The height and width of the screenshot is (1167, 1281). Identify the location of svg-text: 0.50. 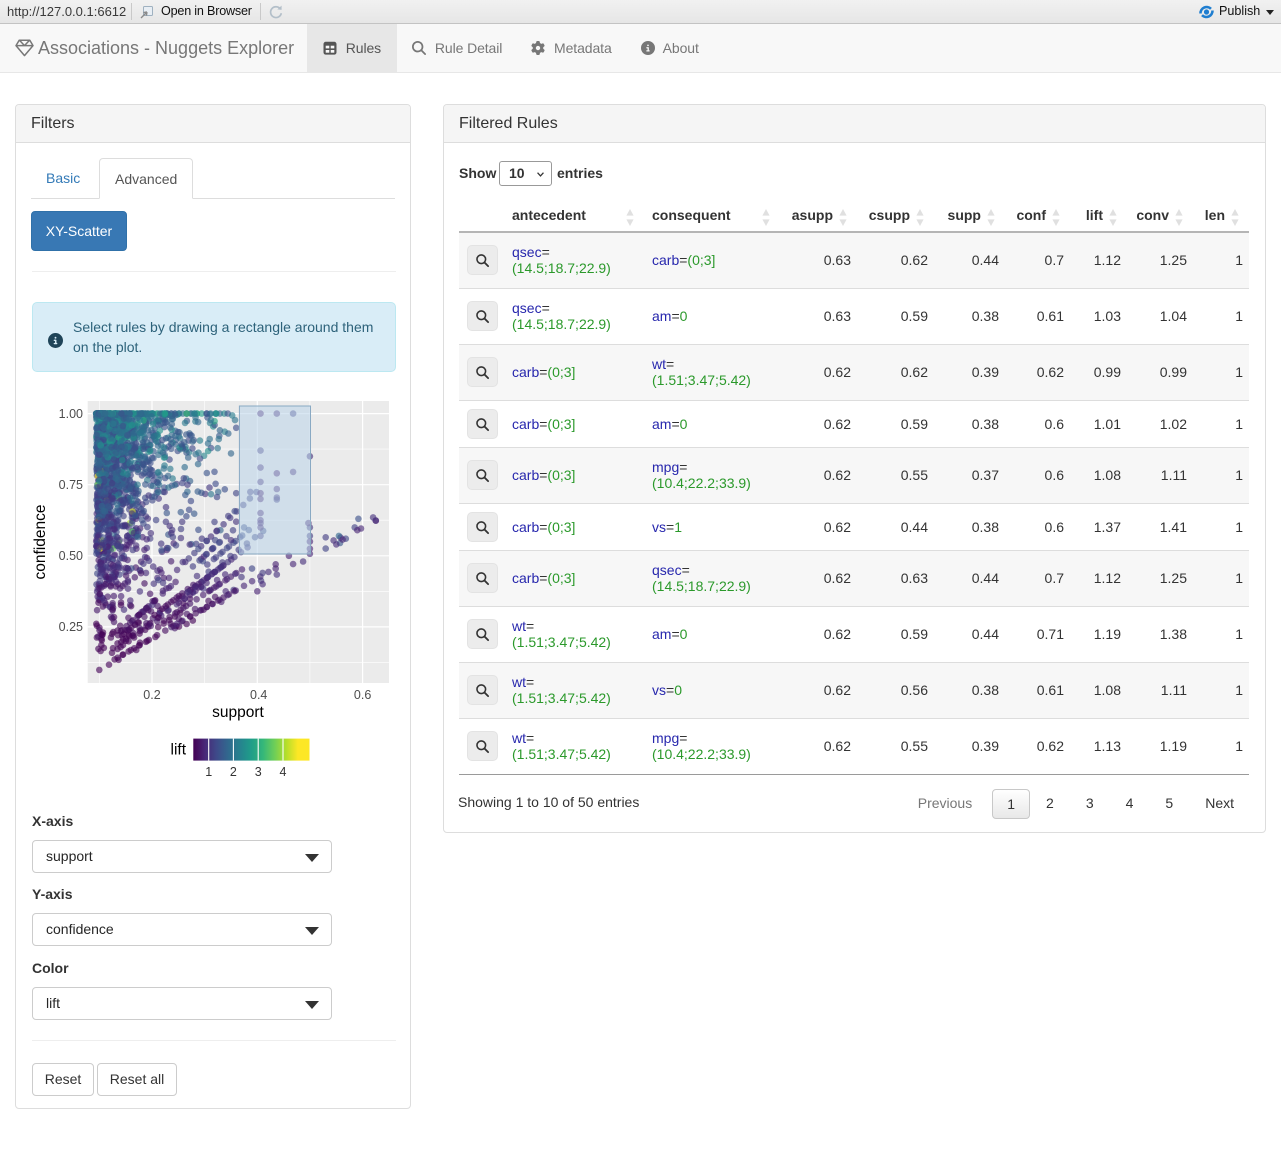
(71, 556).